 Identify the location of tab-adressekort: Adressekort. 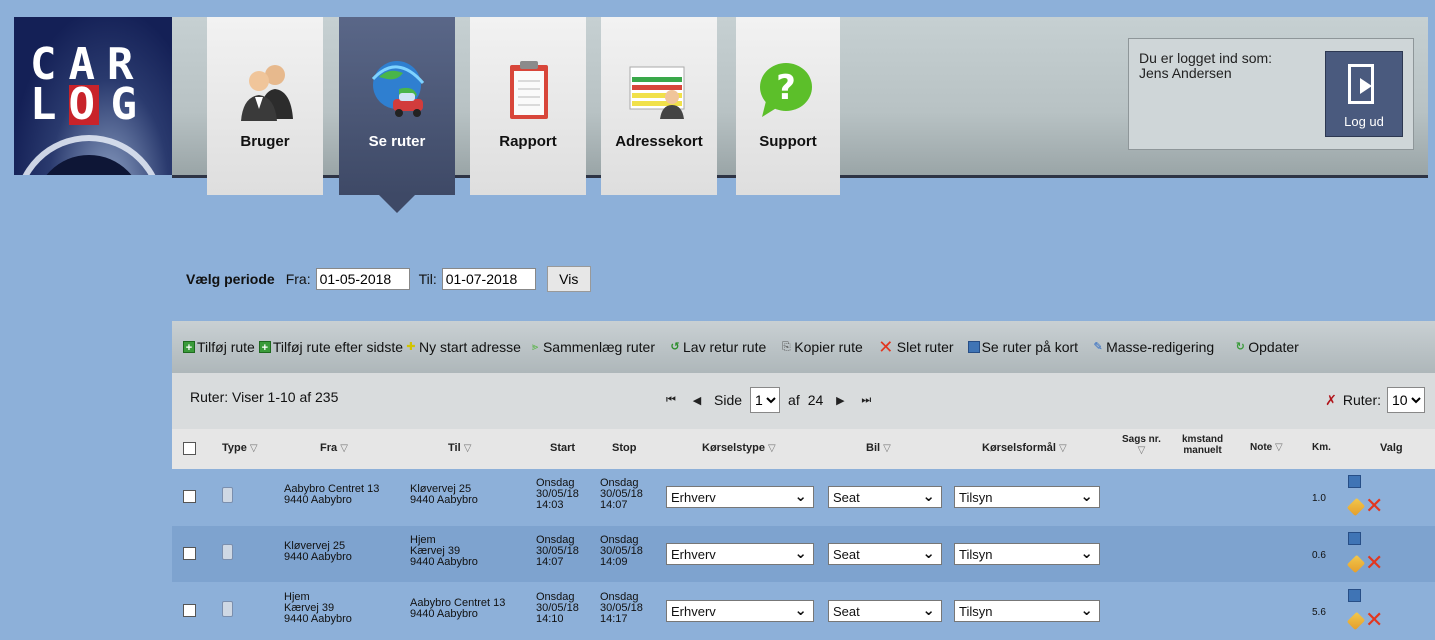
(659, 106).